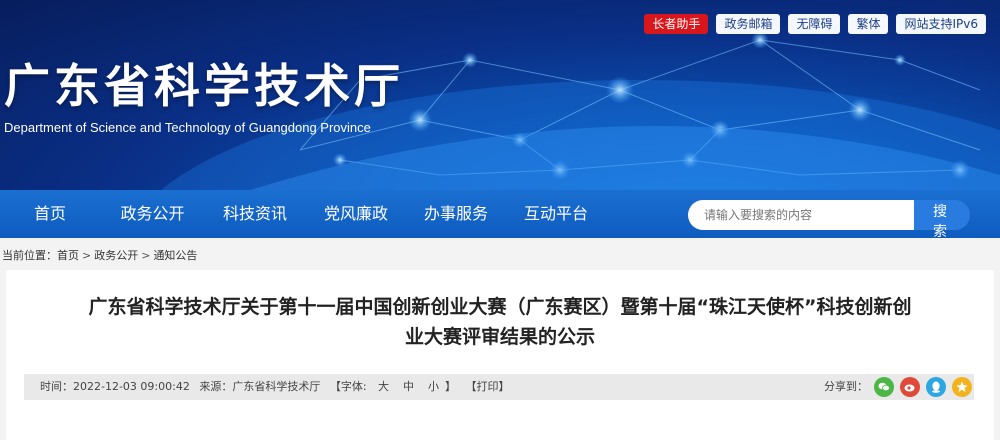  What do you see at coordinates (433, 386) in the screenshot?
I see `font-size-small-button: 小` at bounding box center [433, 386].